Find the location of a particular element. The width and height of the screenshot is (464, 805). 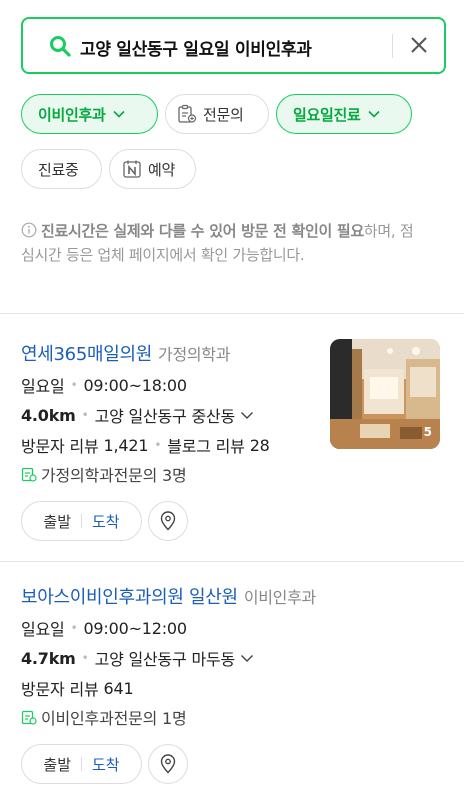

specialist-text: 가정의학과전문의 3명 is located at coordinates (114, 475).